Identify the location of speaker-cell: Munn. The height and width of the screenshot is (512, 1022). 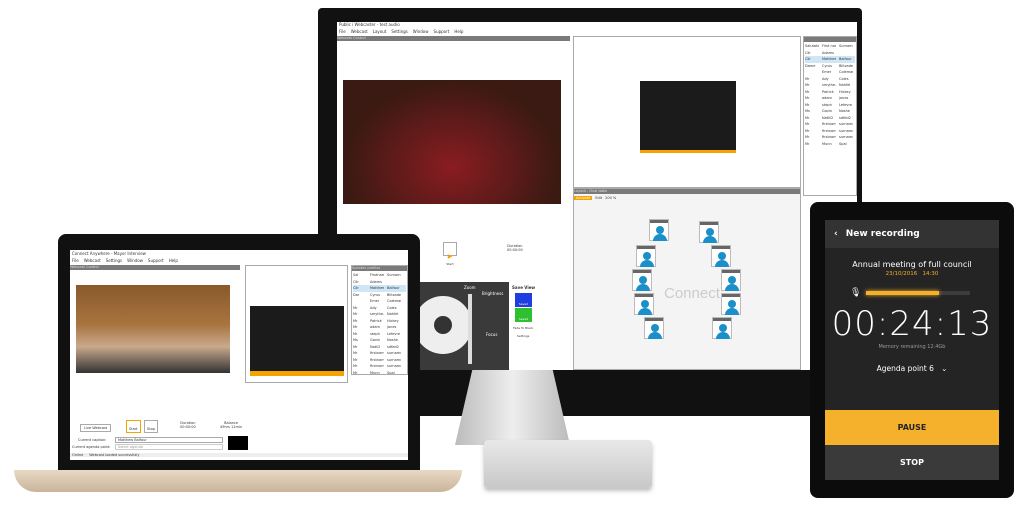
(375, 372).